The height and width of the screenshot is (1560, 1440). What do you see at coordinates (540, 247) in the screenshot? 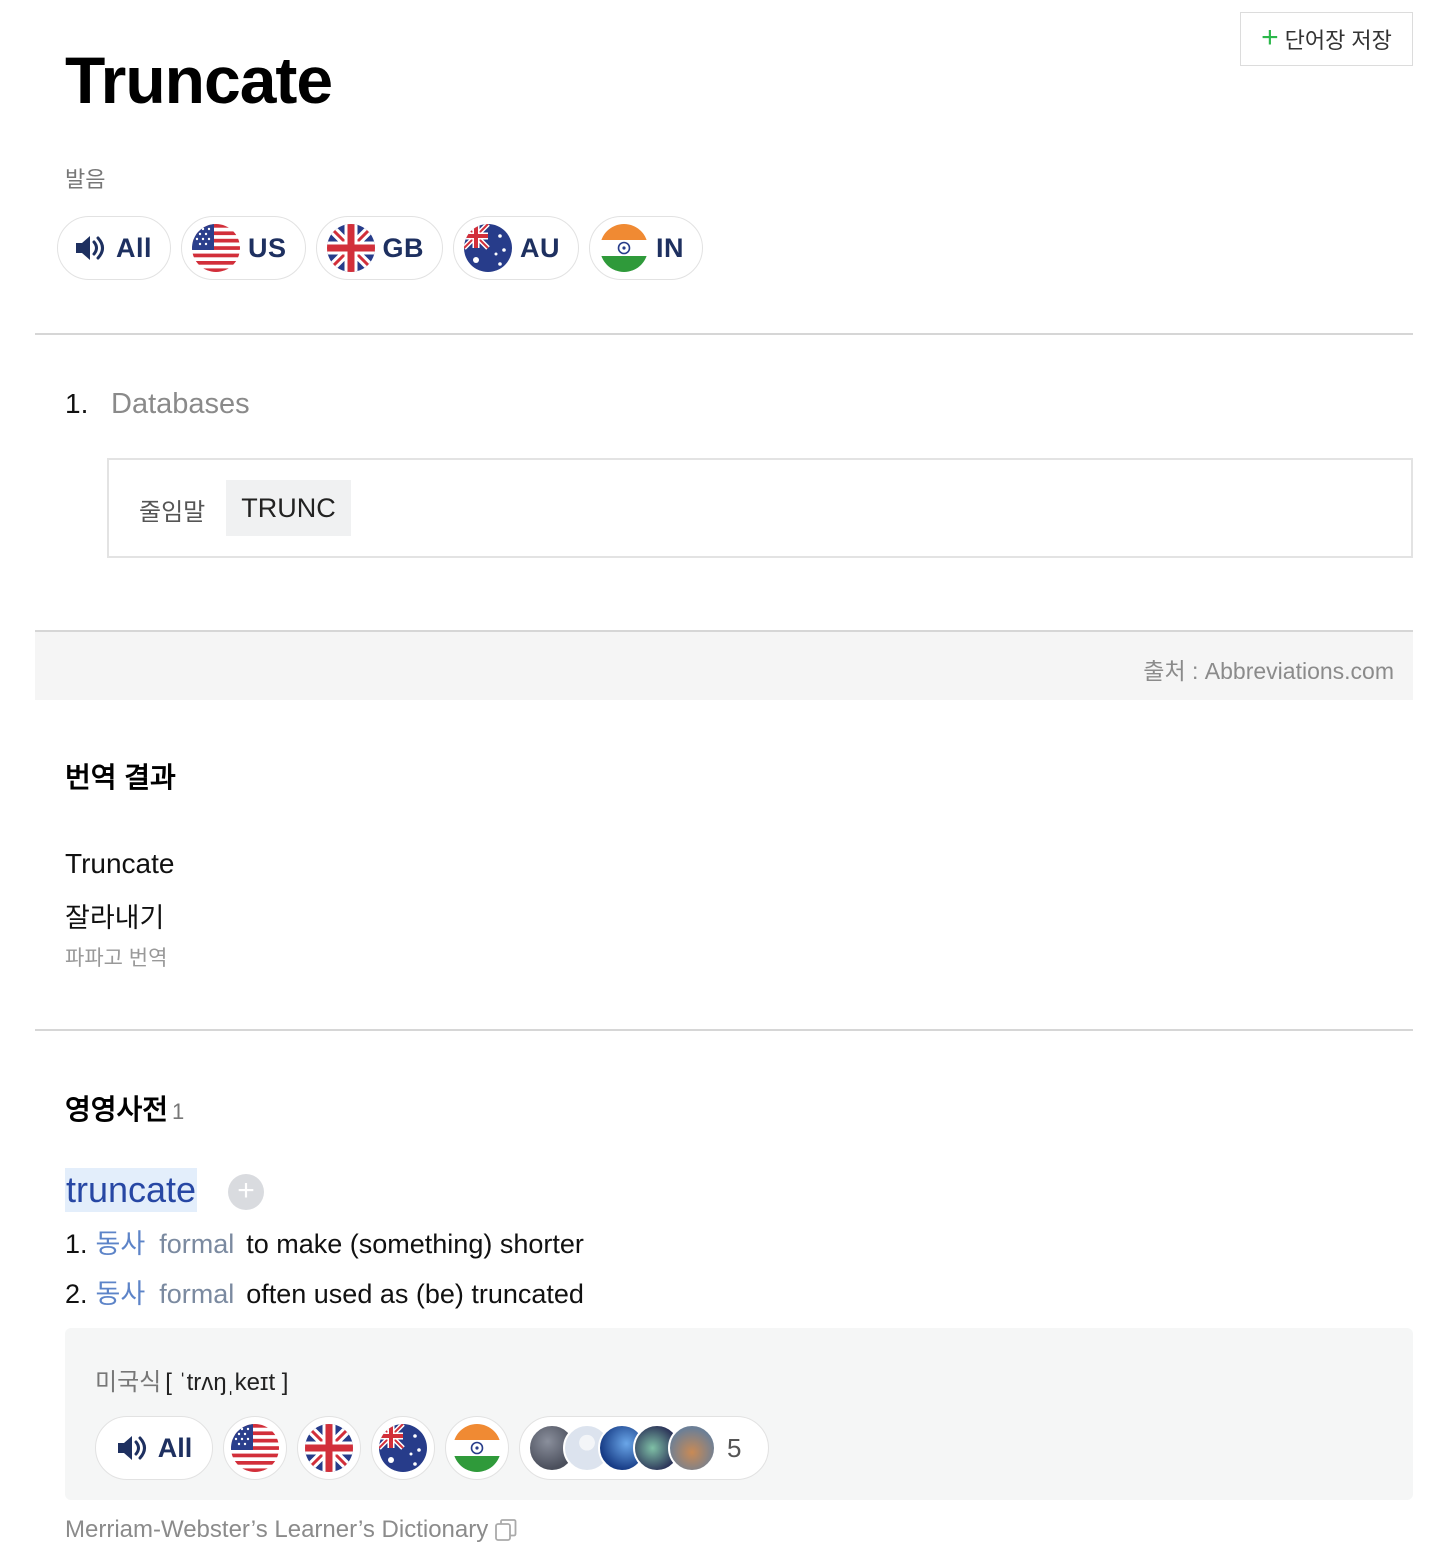
I see `play-au-label: AU` at bounding box center [540, 247].